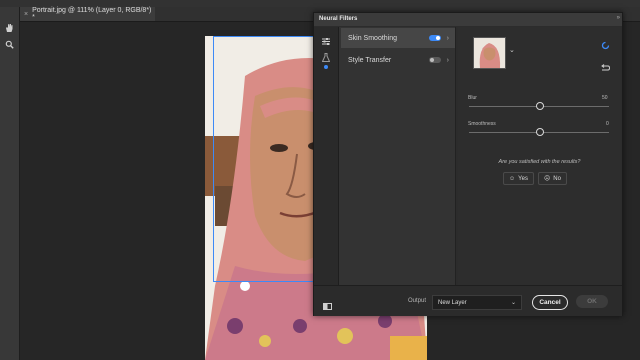 The height and width of the screenshot is (360, 640). What do you see at coordinates (398, 60) in the screenshot?
I see `filter-row-style-transfer: Style Transfer ›` at bounding box center [398, 60].